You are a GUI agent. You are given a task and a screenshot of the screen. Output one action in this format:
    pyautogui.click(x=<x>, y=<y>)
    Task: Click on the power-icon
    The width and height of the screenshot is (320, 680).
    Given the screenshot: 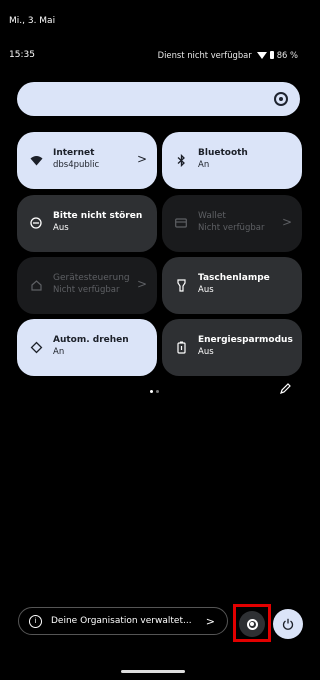 What is the action you would take?
    pyautogui.click(x=288, y=624)
    